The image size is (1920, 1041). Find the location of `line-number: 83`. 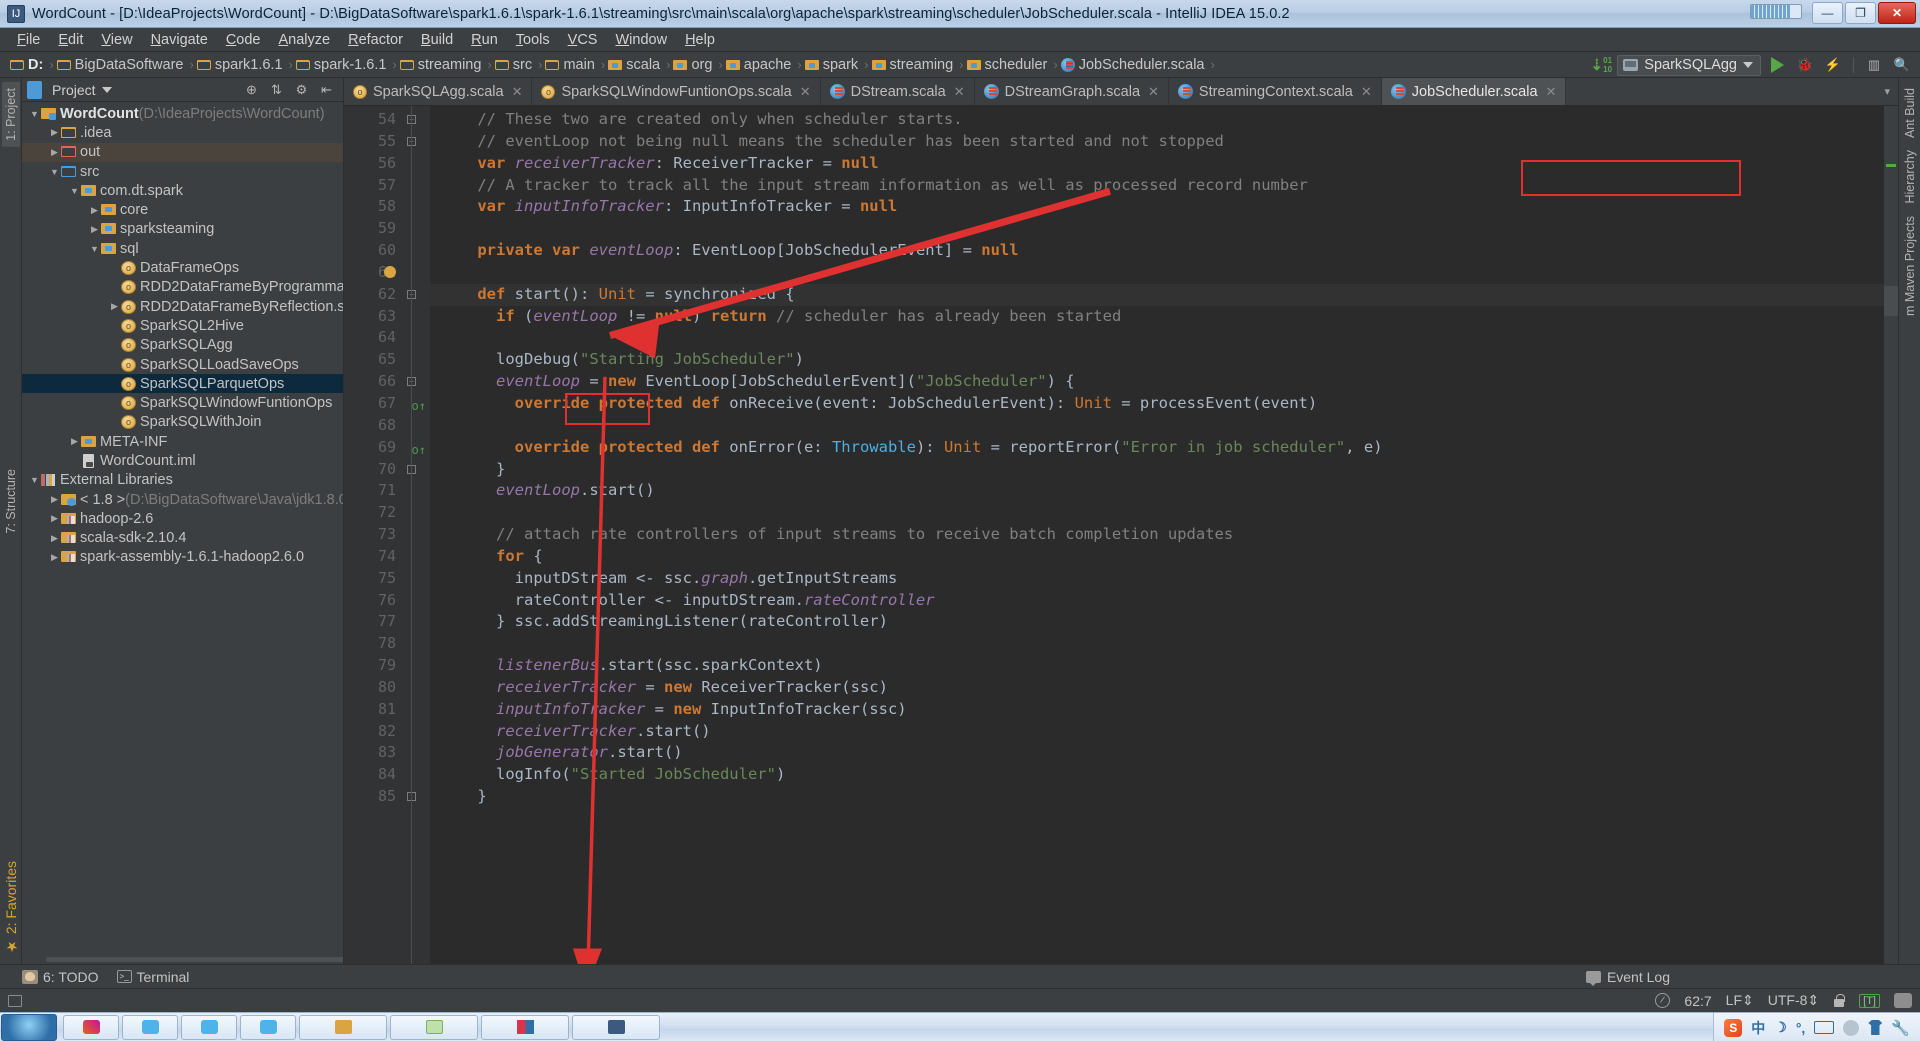

line-number: 83 is located at coordinates (387, 753).